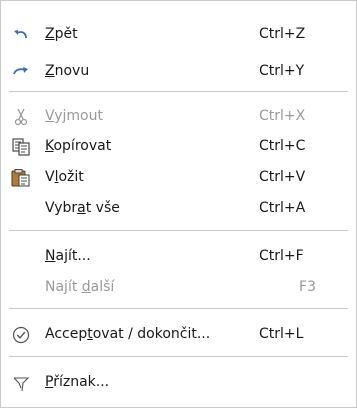 The image size is (357, 408). I want to click on menu-item-shortcut: Ctrl+L, so click(281, 334).